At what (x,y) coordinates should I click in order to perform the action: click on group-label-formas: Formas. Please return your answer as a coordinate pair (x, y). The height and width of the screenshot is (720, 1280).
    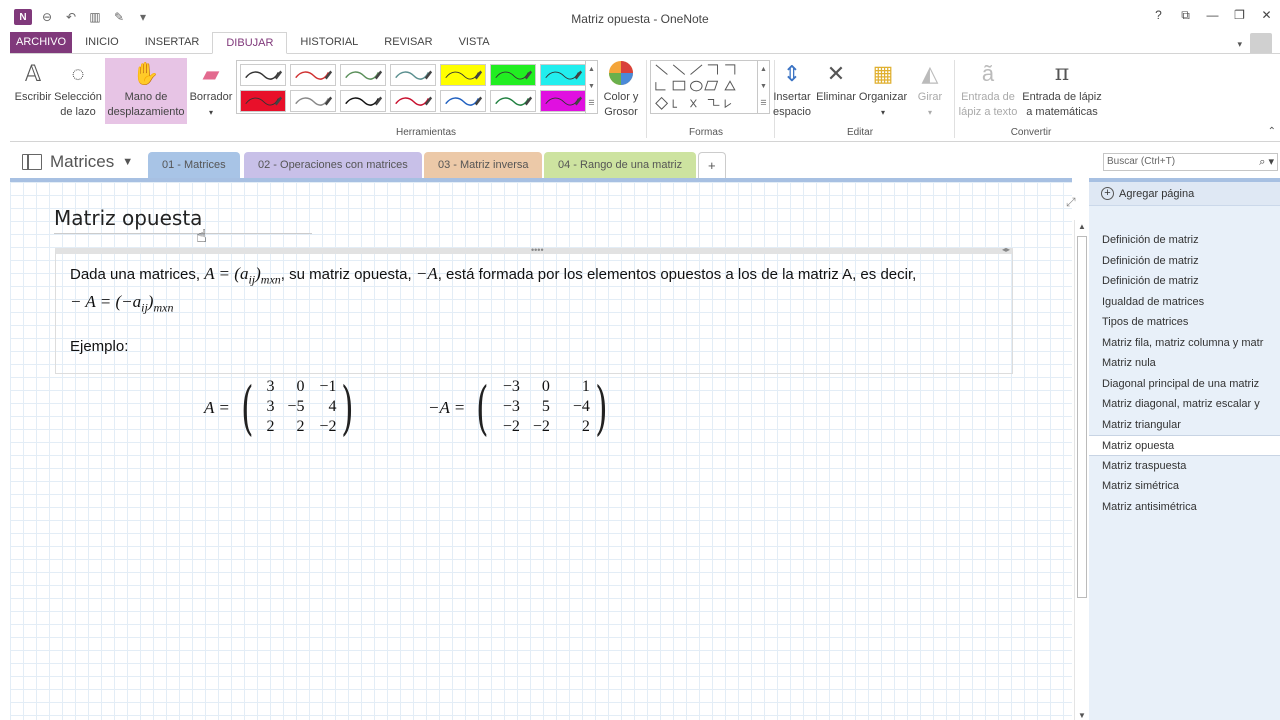
    Looking at the image, I should click on (706, 132).